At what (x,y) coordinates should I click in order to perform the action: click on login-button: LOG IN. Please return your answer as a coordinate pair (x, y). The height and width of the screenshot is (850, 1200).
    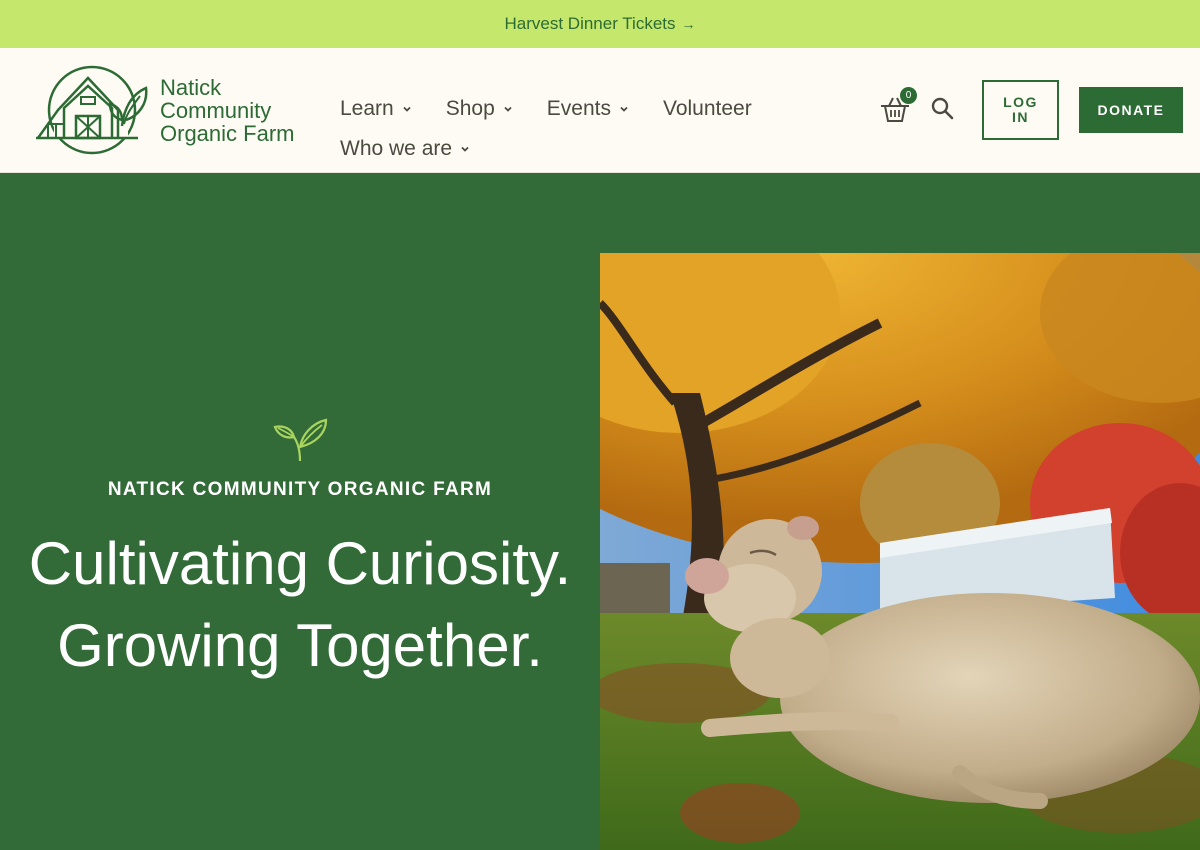
    Looking at the image, I should click on (1020, 110).